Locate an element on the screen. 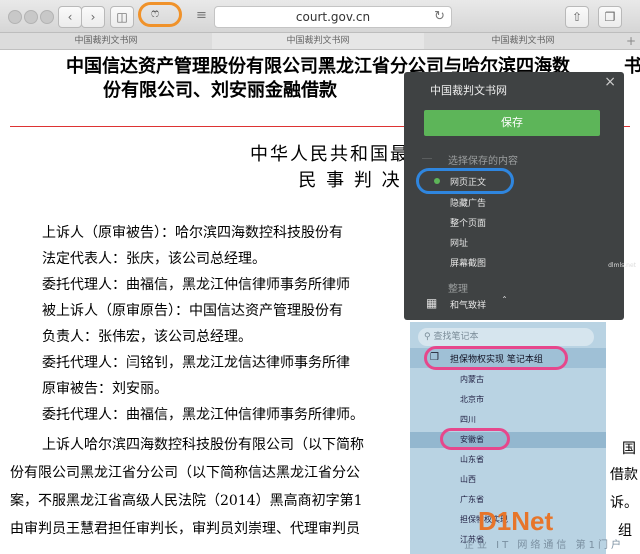  notebook-item: 广东省 is located at coordinates (472, 499).